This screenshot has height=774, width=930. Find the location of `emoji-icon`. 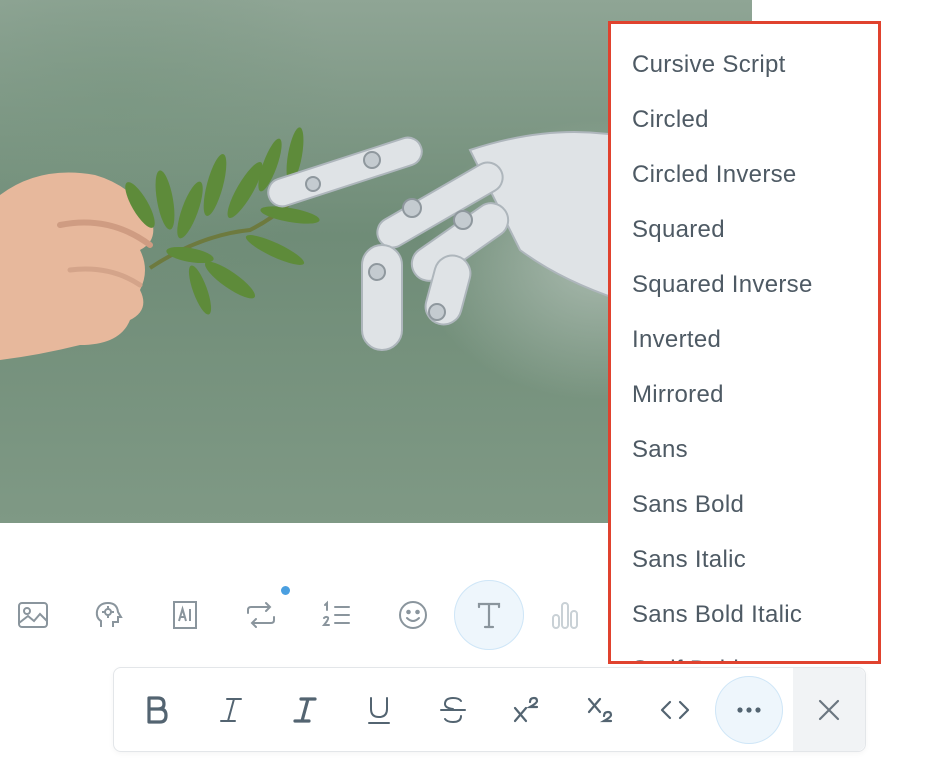

emoji-icon is located at coordinates (413, 615).